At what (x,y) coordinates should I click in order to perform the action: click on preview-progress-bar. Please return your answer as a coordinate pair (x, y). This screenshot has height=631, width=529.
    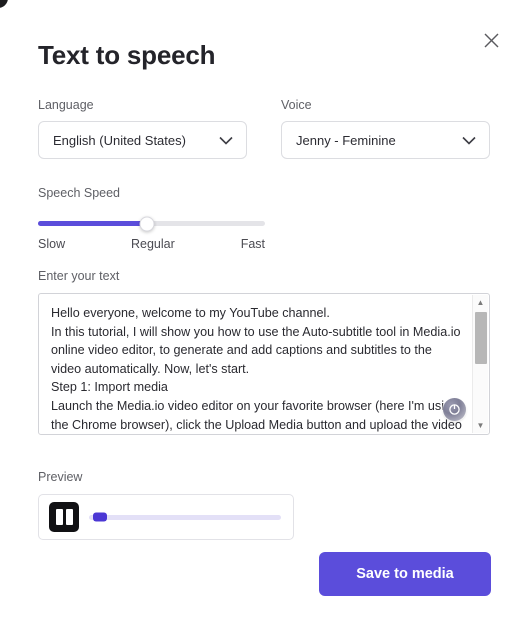
    Looking at the image, I should click on (185, 517).